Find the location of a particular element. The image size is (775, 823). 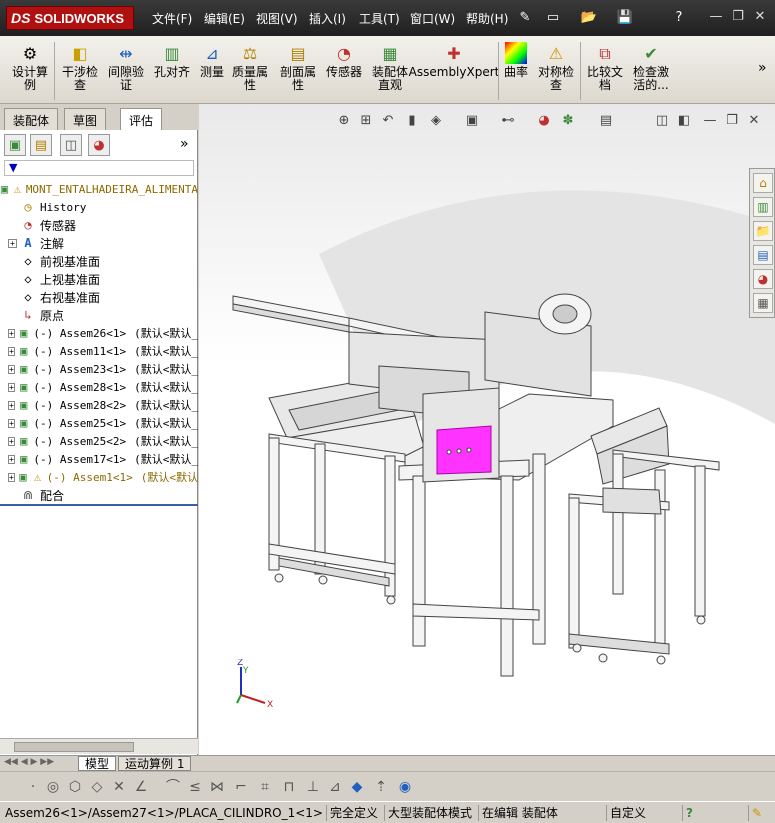

diamond-icon: ◇ is located at coordinates (97, 787).